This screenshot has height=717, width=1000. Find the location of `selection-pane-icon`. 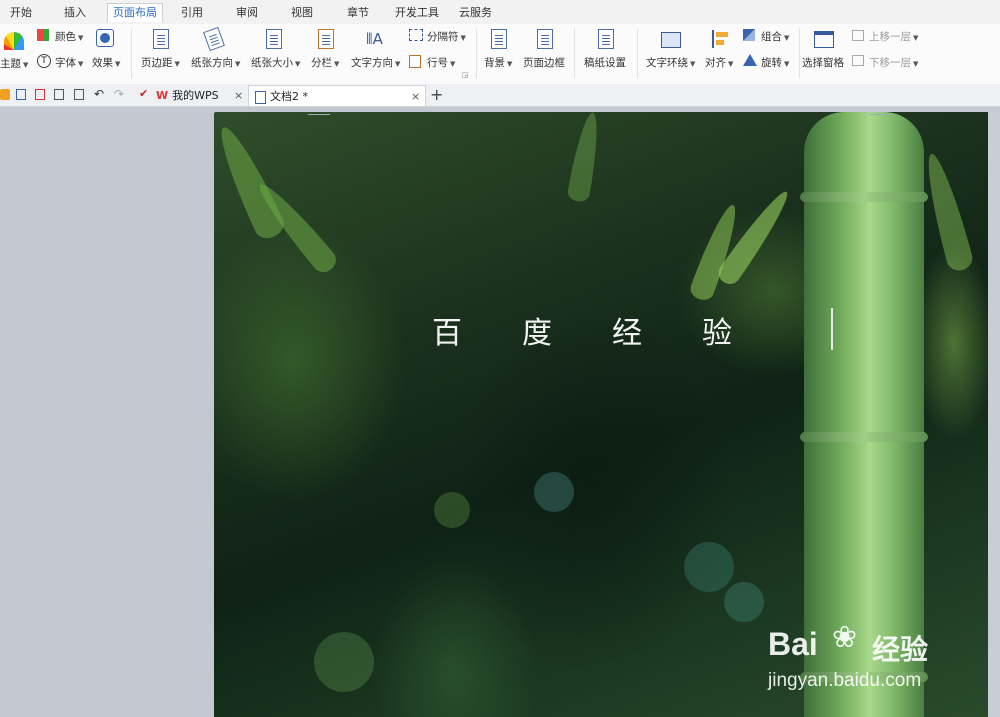

selection-pane-icon is located at coordinates (824, 39).